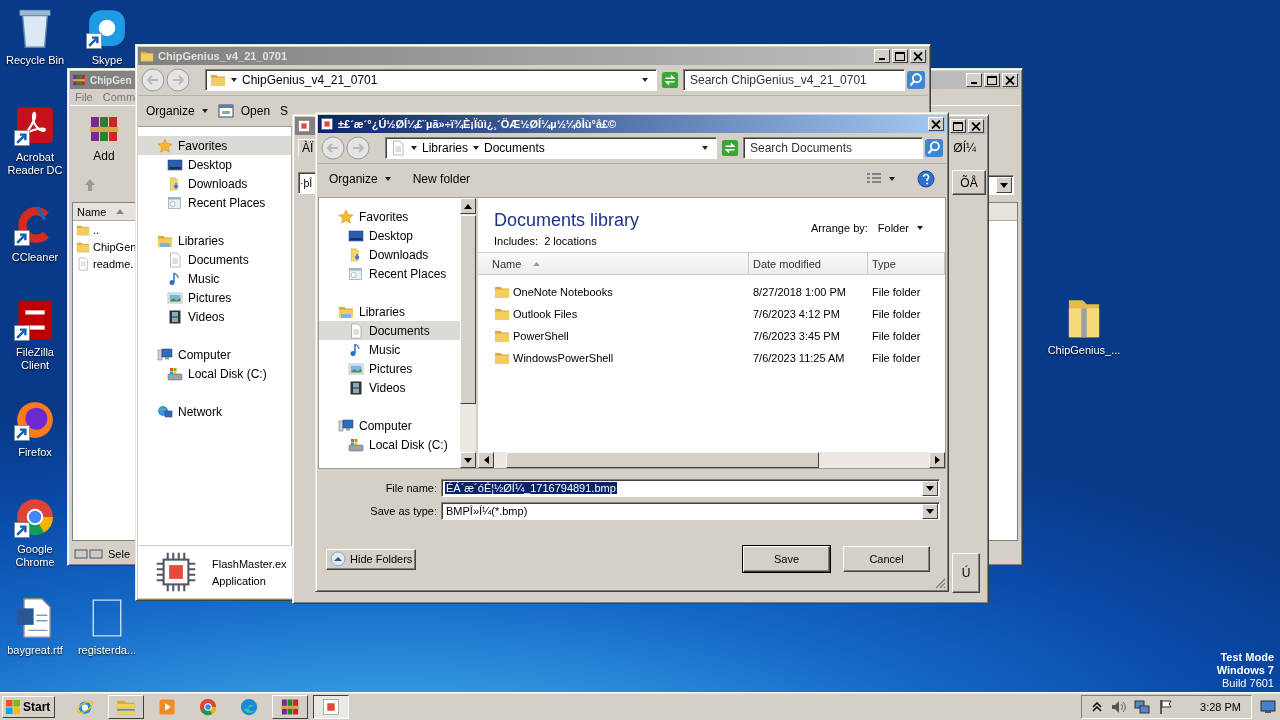 The image size is (1280, 720). I want to click on monitor-icon, so click(175, 164).